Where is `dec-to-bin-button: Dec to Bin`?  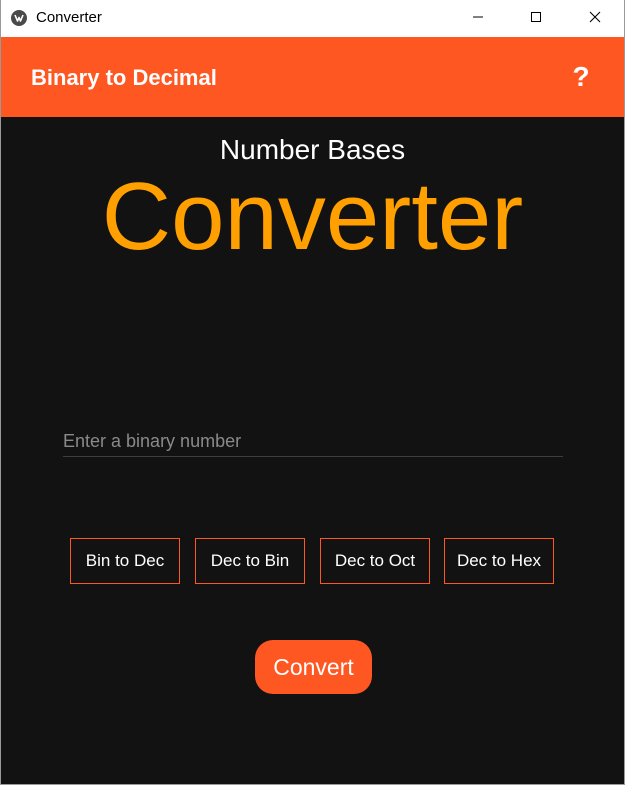
dec-to-bin-button: Dec to Bin is located at coordinates (250, 561).